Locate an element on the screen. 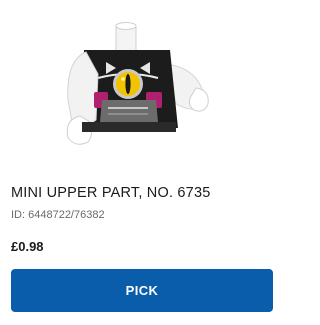  product-name: MINI UPPER PART, NO. 6735 is located at coordinates (110, 193).